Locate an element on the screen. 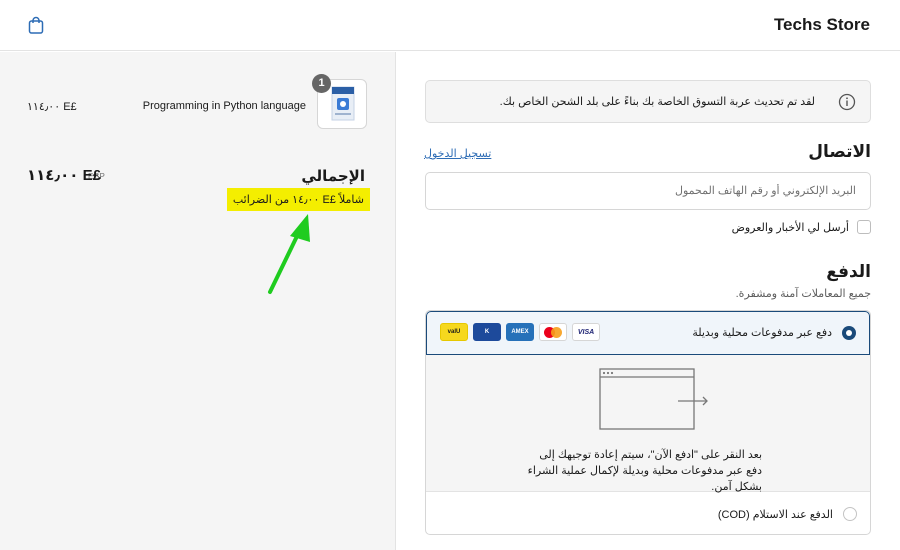 This screenshot has height=550, width=900. login-link: تسجيل الدخول is located at coordinates (457, 153).